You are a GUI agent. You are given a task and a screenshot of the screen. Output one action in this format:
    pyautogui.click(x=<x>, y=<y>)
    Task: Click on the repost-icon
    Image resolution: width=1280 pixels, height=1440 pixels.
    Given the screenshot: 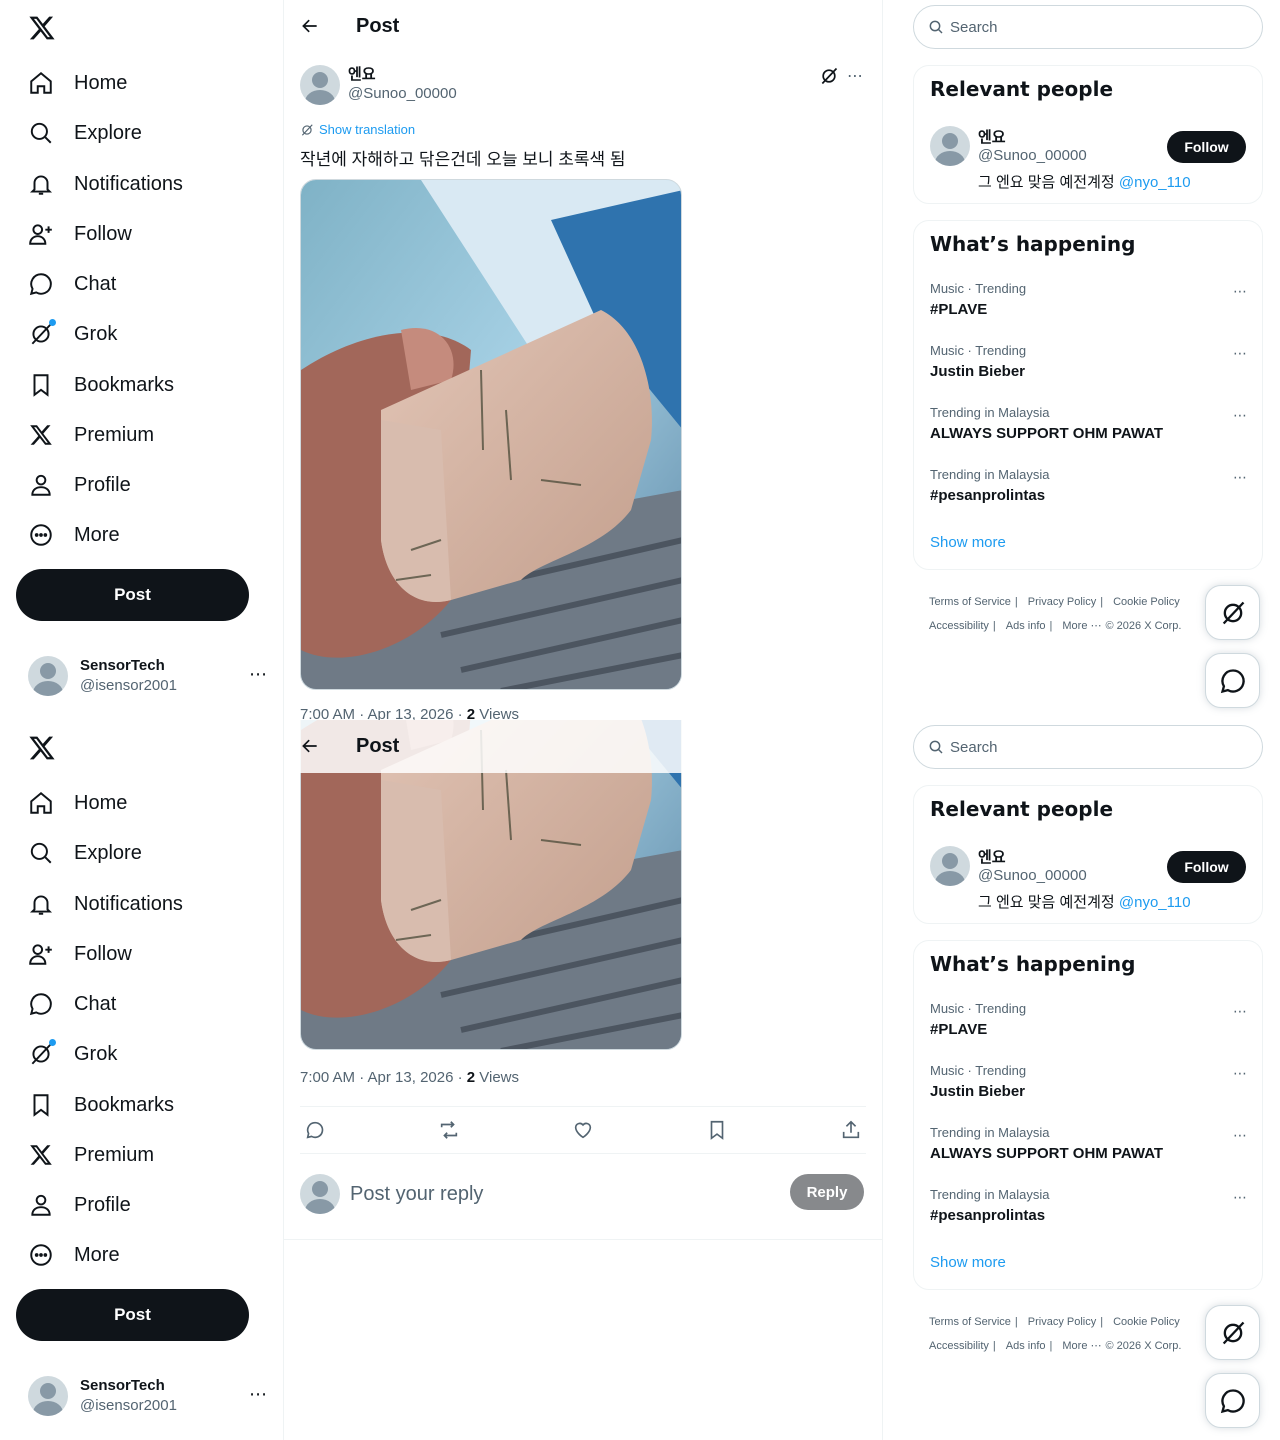 What is the action you would take?
    pyautogui.click(x=449, y=1130)
    